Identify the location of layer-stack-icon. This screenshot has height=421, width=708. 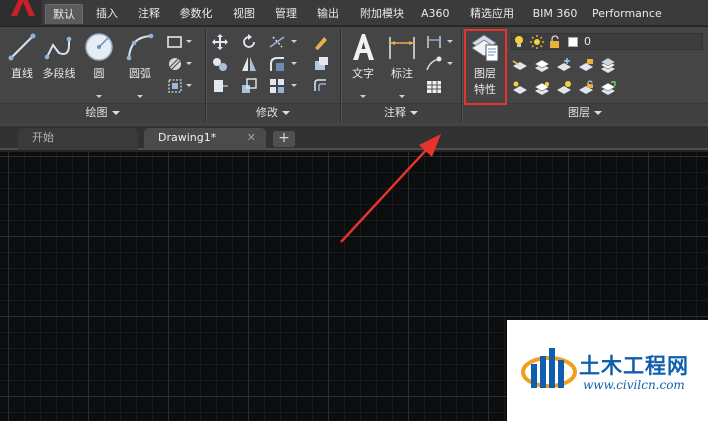
(608, 66).